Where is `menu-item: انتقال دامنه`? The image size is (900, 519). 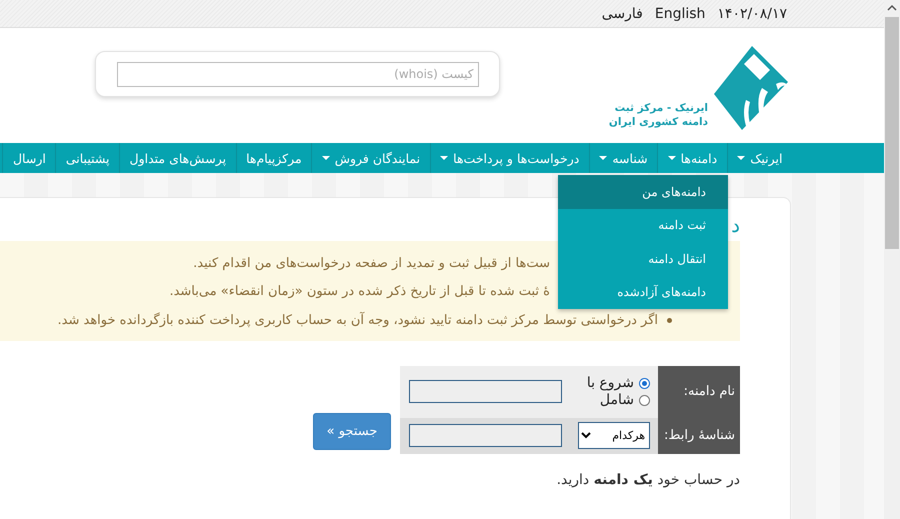 menu-item: انتقال دامنه is located at coordinates (643, 259).